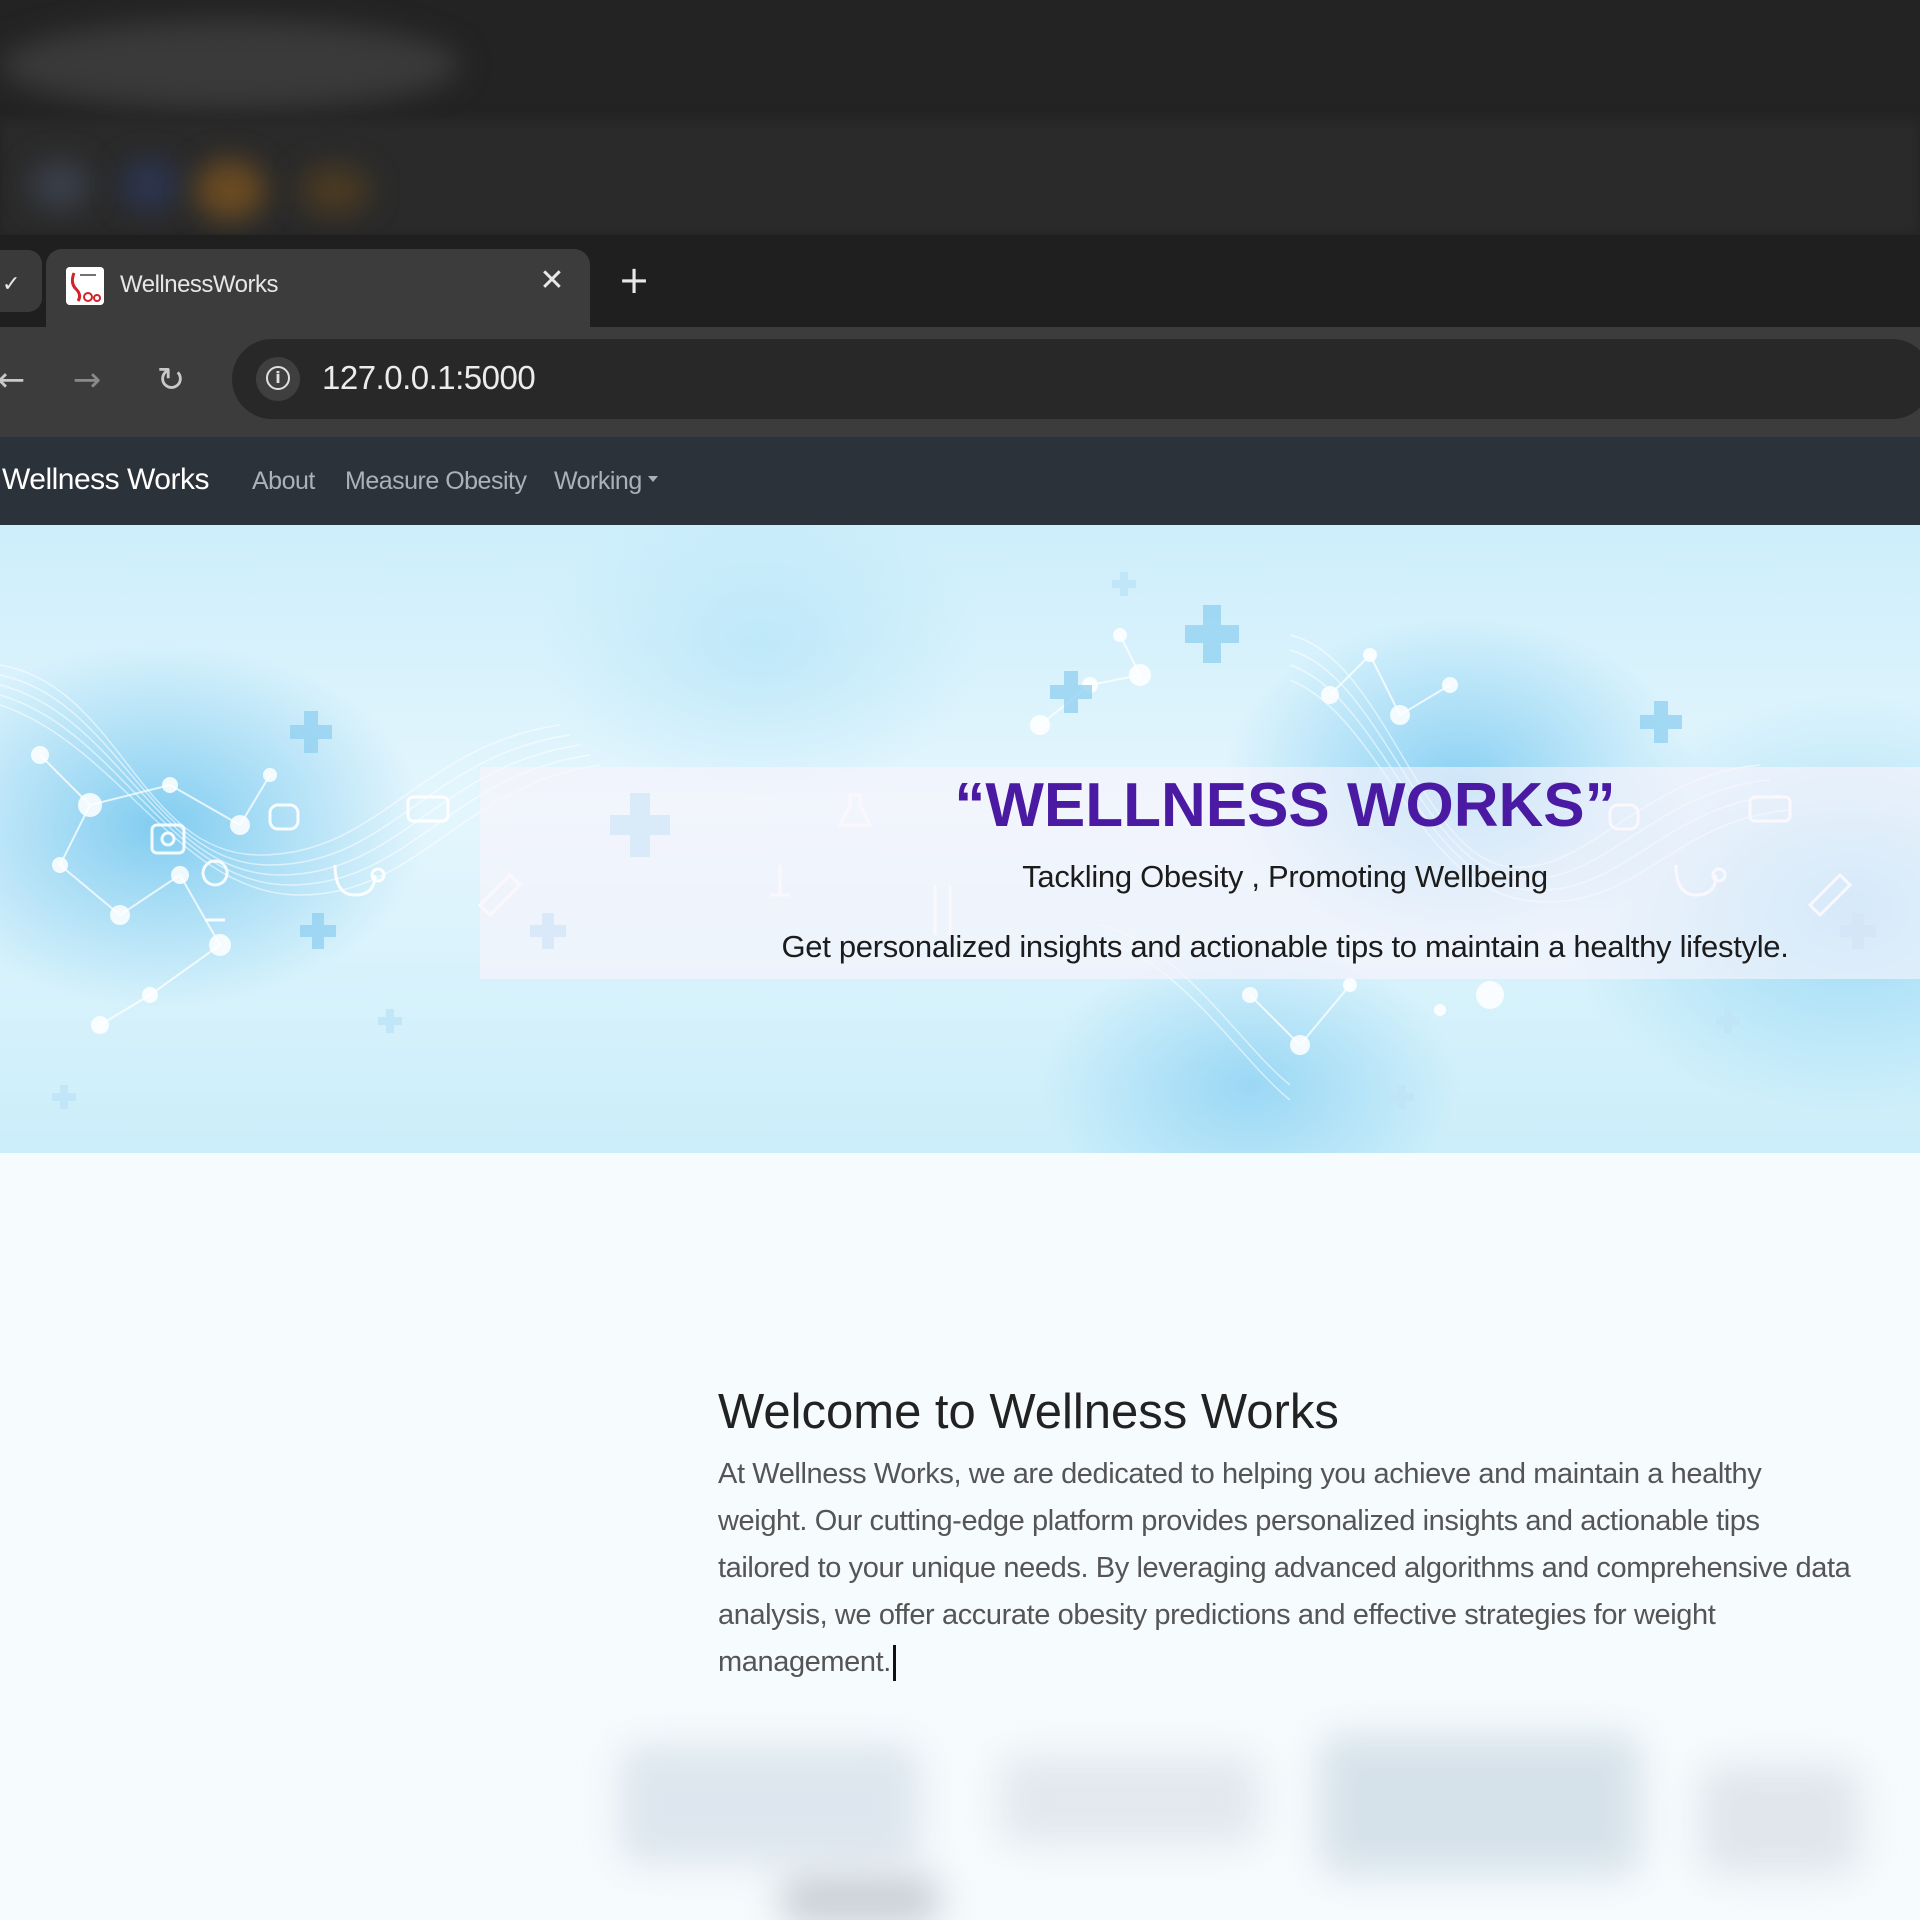 The height and width of the screenshot is (1920, 1920). I want to click on back-arrow-icon: ←, so click(18, 380).